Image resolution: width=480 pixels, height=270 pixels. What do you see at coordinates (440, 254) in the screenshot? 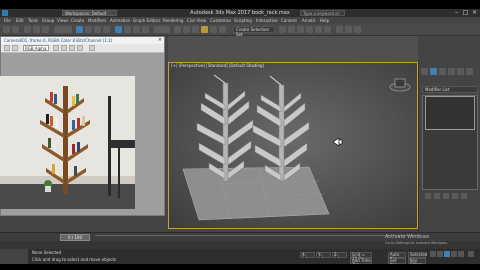
I see `previous-frame-icon` at bounding box center [440, 254].